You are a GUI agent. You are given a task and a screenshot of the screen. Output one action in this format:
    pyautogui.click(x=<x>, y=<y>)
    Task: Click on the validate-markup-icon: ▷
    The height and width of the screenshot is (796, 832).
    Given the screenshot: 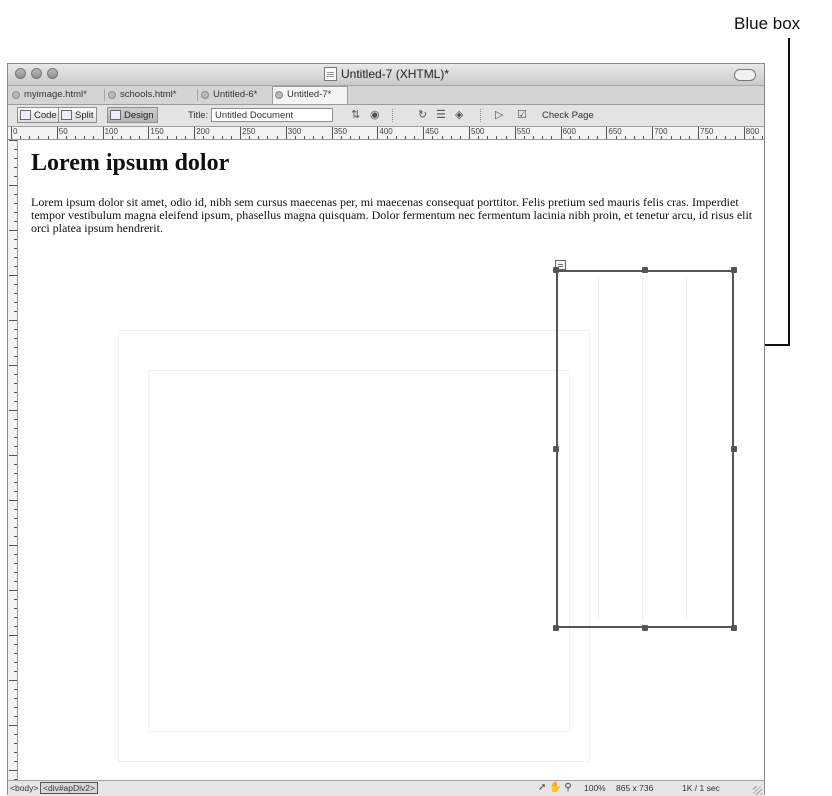 What is the action you would take?
    pyautogui.click(x=499, y=115)
    